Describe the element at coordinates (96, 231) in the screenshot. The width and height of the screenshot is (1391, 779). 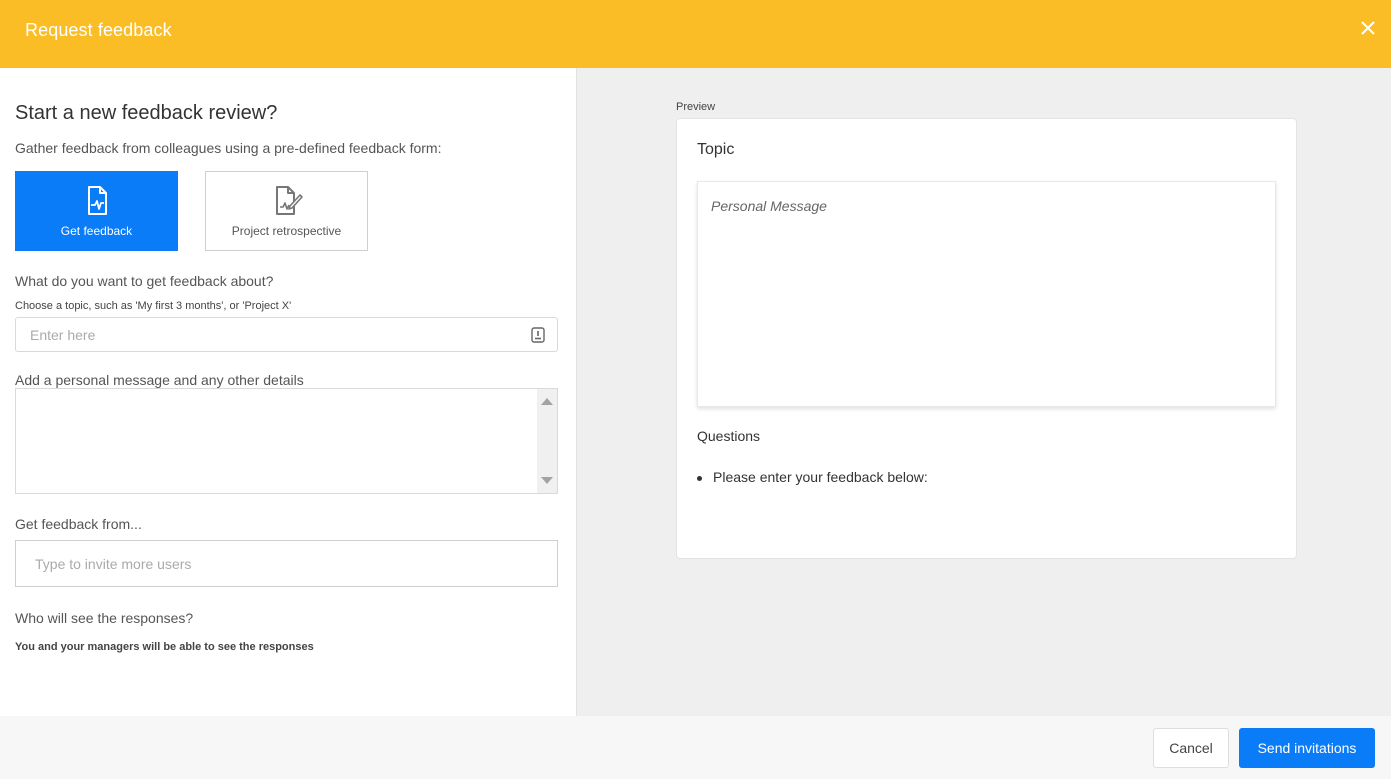
I see `form-option-label: Get feedback` at that location.